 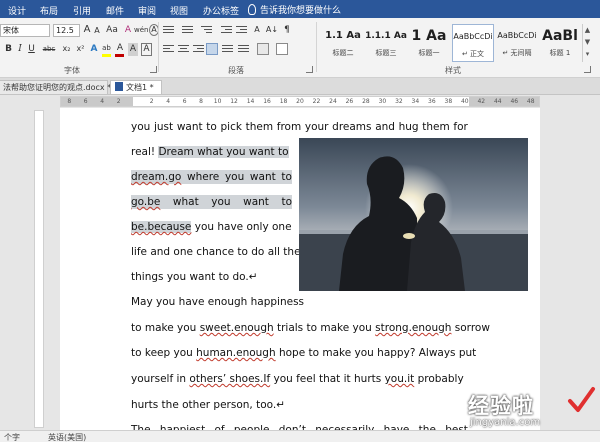 What do you see at coordinates (206, 30) in the screenshot?
I see `multilevel-list-icon` at bounding box center [206, 30].